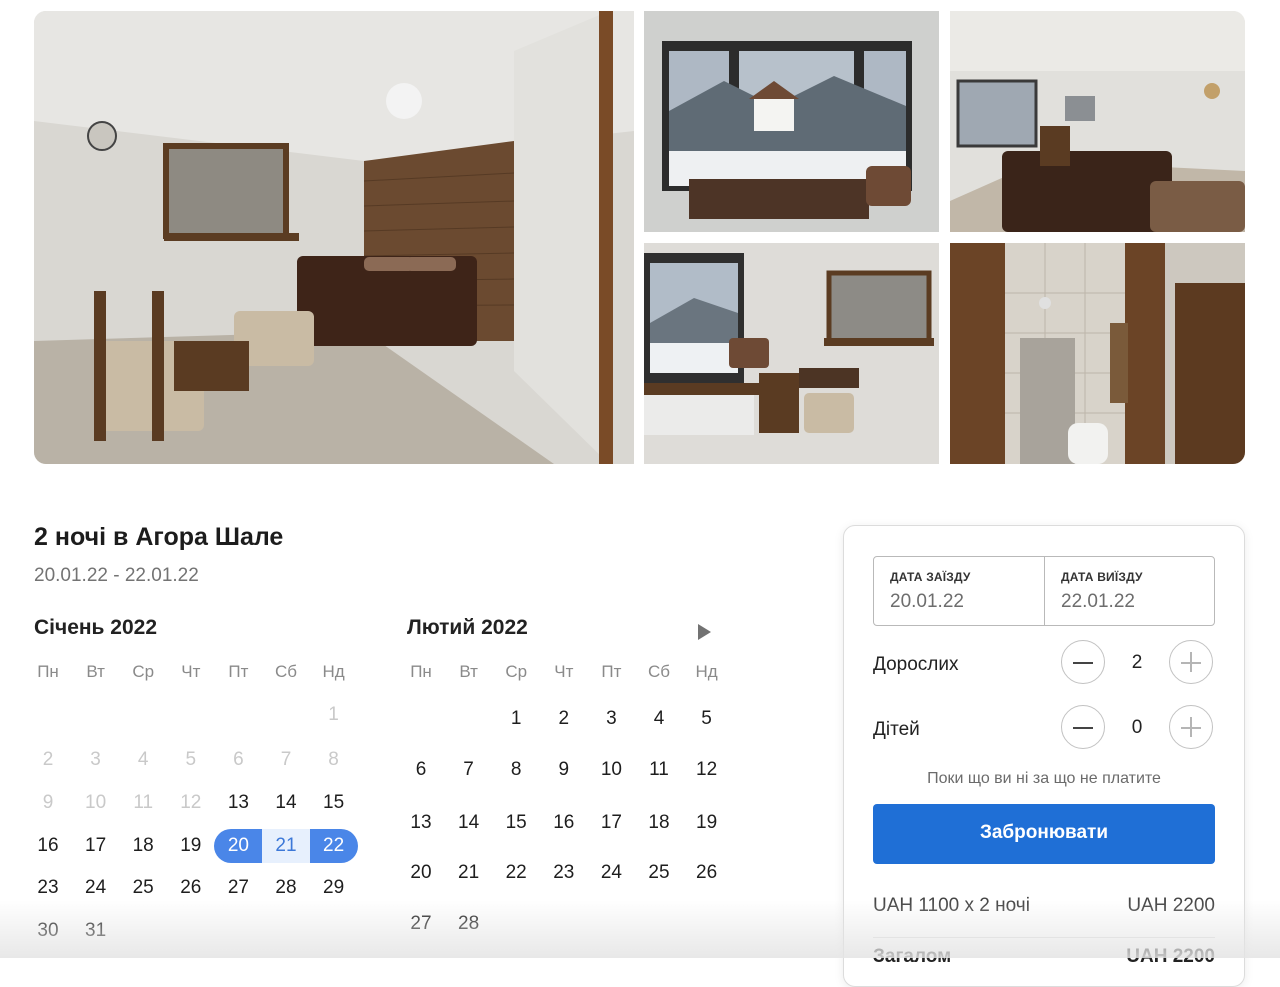 The height and width of the screenshot is (987, 1280). Describe the element at coordinates (468, 671) in the screenshot. I see `weekday-label: Вт` at that location.